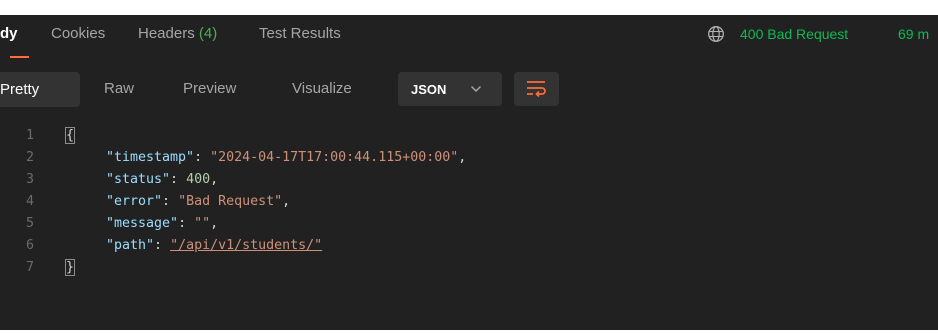  What do you see at coordinates (469, 138) in the screenshot?
I see `code-line: 1 {` at bounding box center [469, 138].